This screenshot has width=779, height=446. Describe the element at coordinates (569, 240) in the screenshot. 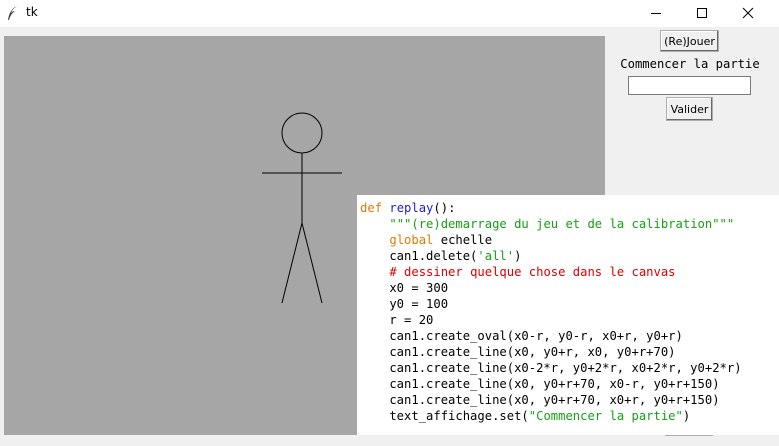

I see `code-line: global echelle` at that location.